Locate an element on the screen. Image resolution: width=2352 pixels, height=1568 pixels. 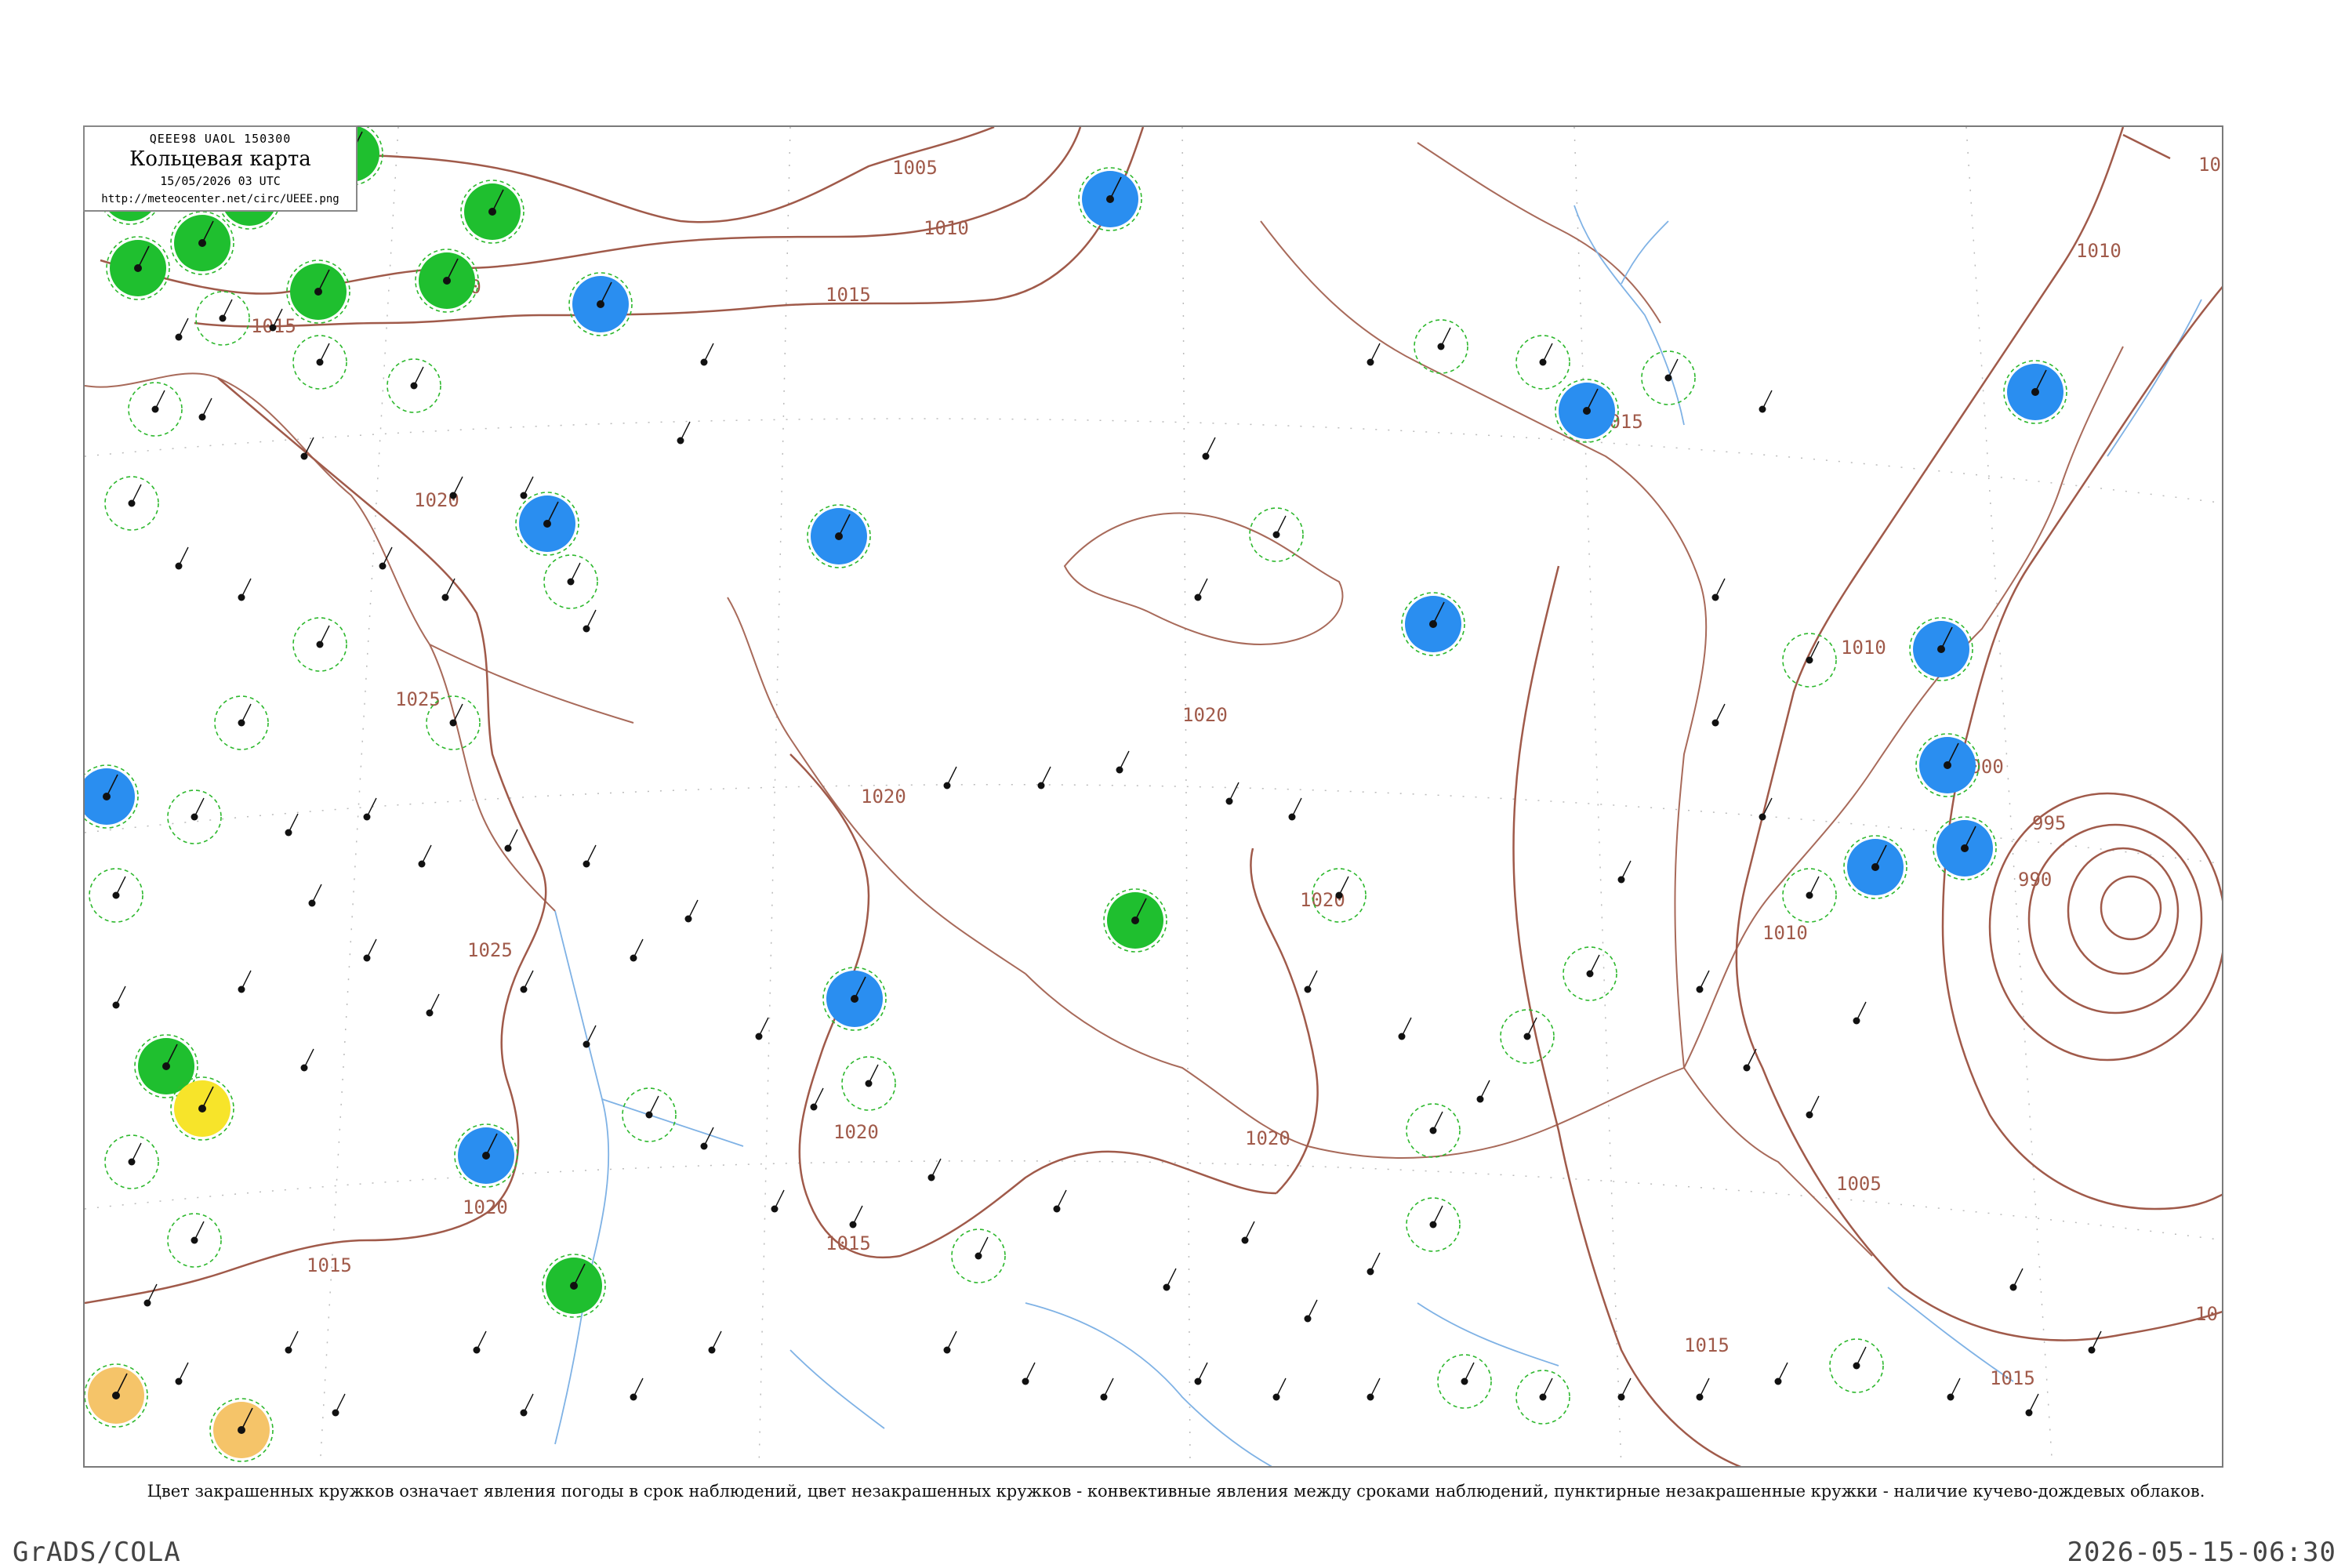
isobar-label: 1020 is located at coordinates (883, 797).